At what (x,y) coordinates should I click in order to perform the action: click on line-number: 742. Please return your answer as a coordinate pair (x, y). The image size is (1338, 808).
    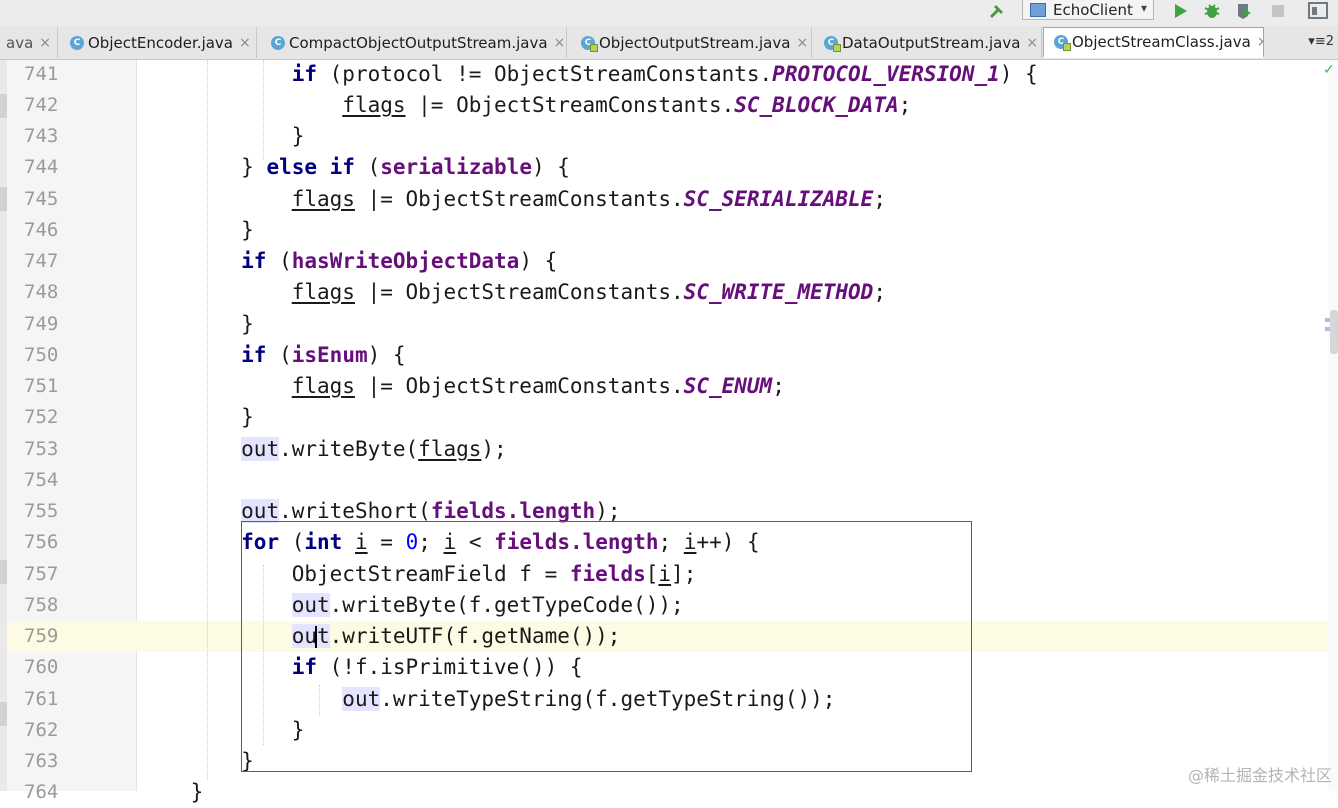
    Looking at the image, I should click on (41, 105).